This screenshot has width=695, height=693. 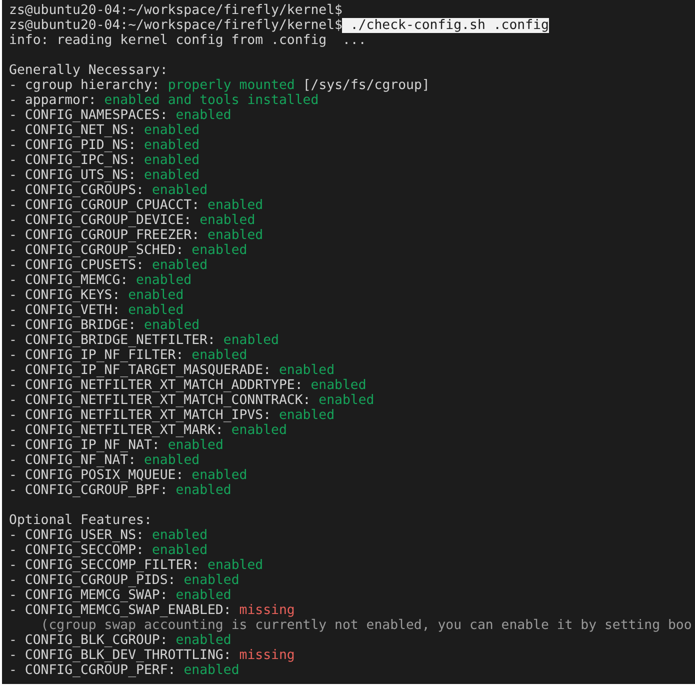 What do you see at coordinates (104, 565) in the screenshot?
I see `check-name: - CONFIG_SECCOMP_FILTER:` at bounding box center [104, 565].